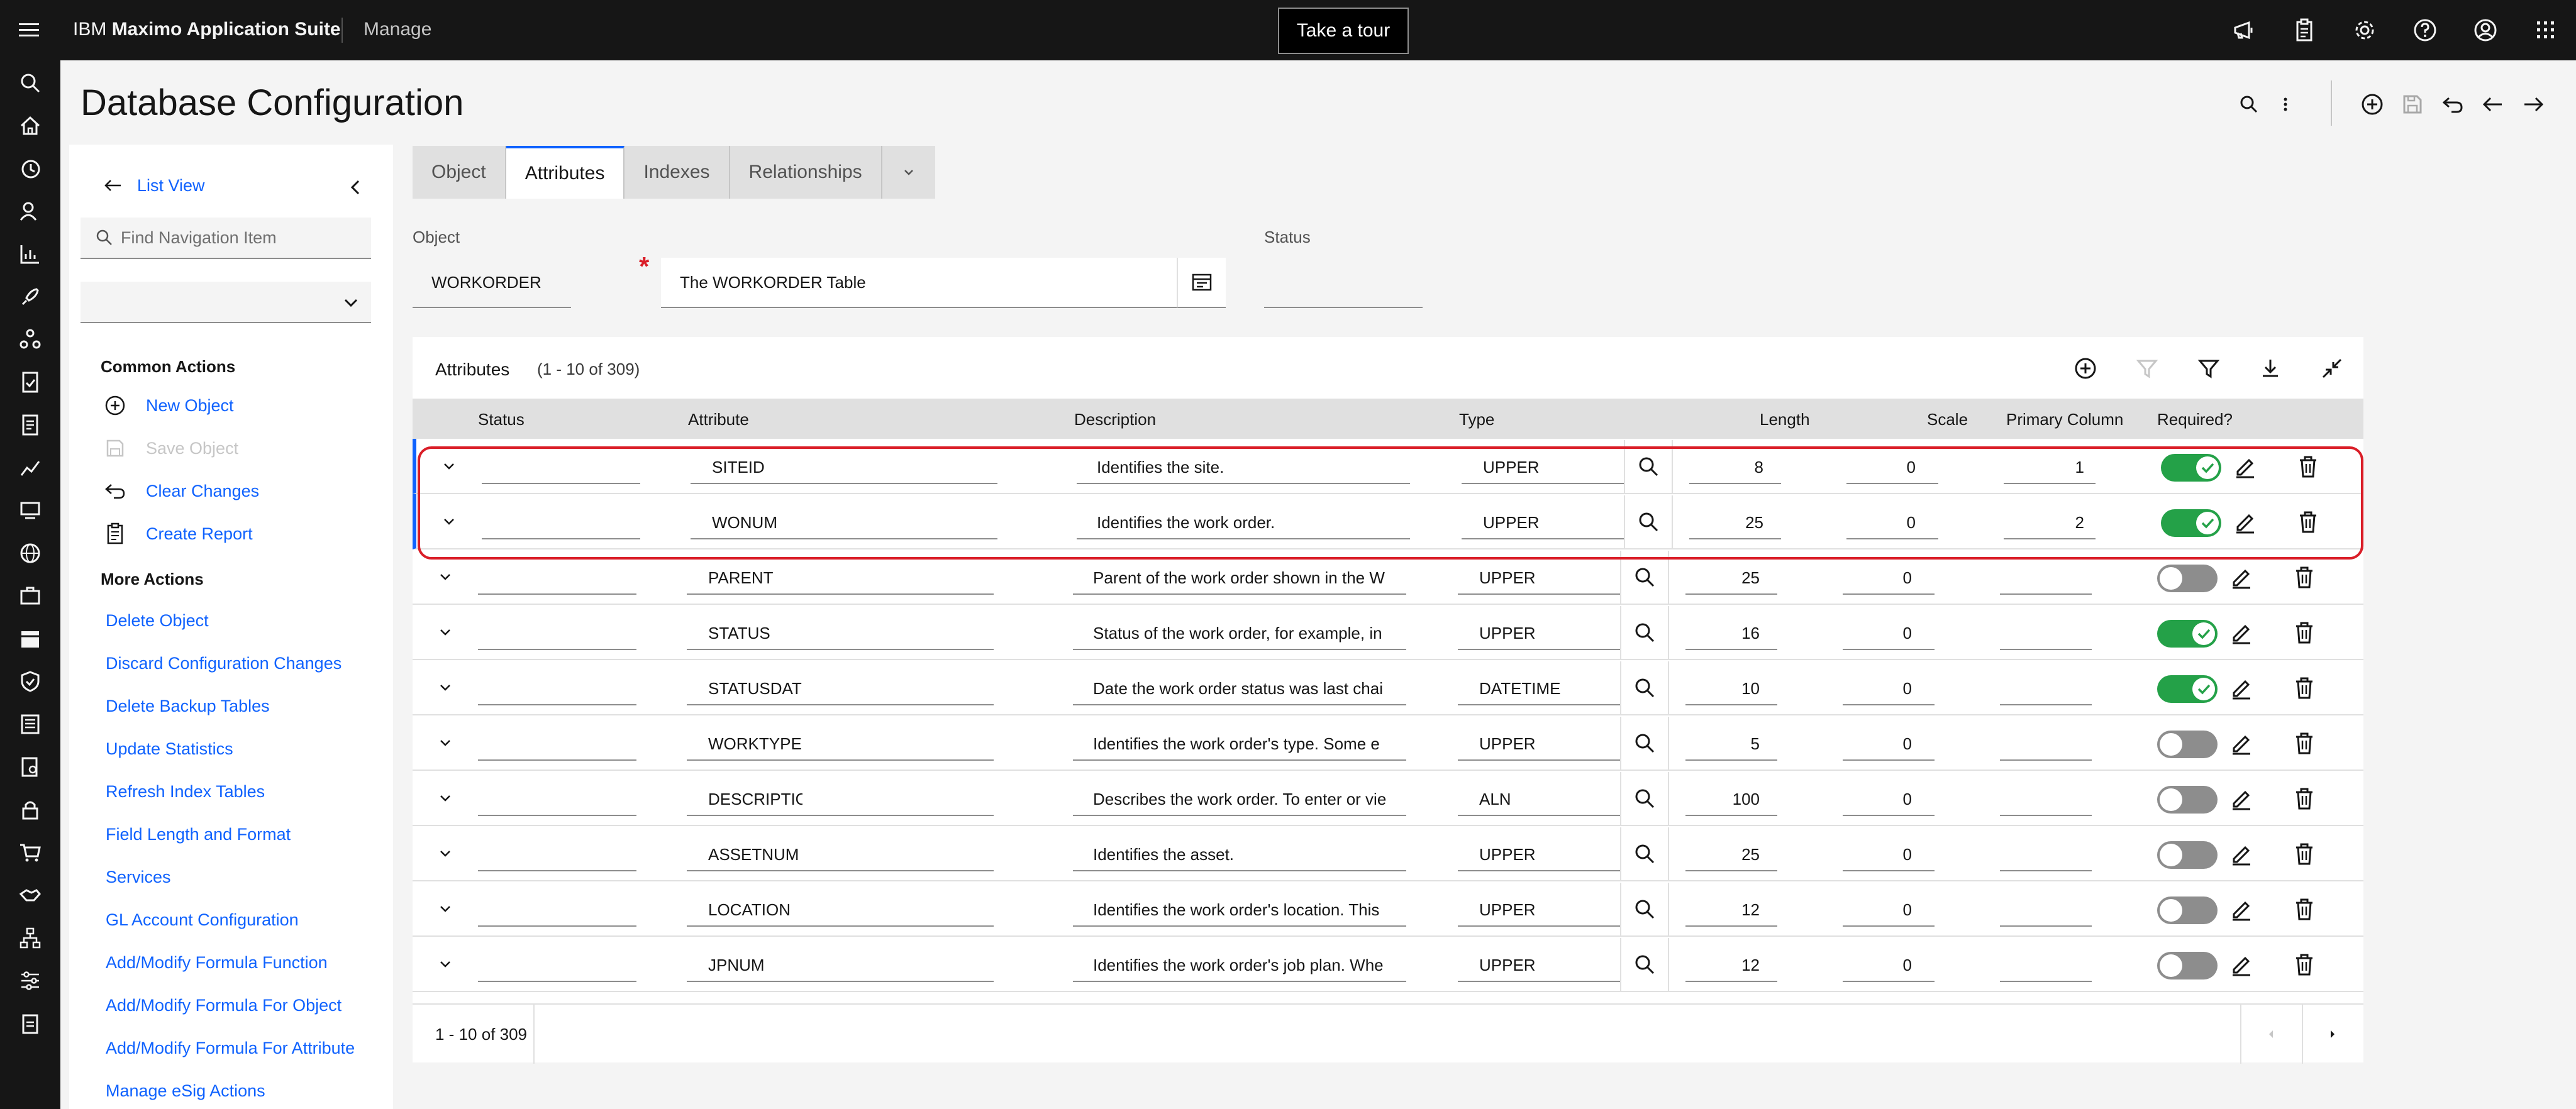 This screenshot has width=2576, height=1109. I want to click on document-check-icon, so click(30, 382).